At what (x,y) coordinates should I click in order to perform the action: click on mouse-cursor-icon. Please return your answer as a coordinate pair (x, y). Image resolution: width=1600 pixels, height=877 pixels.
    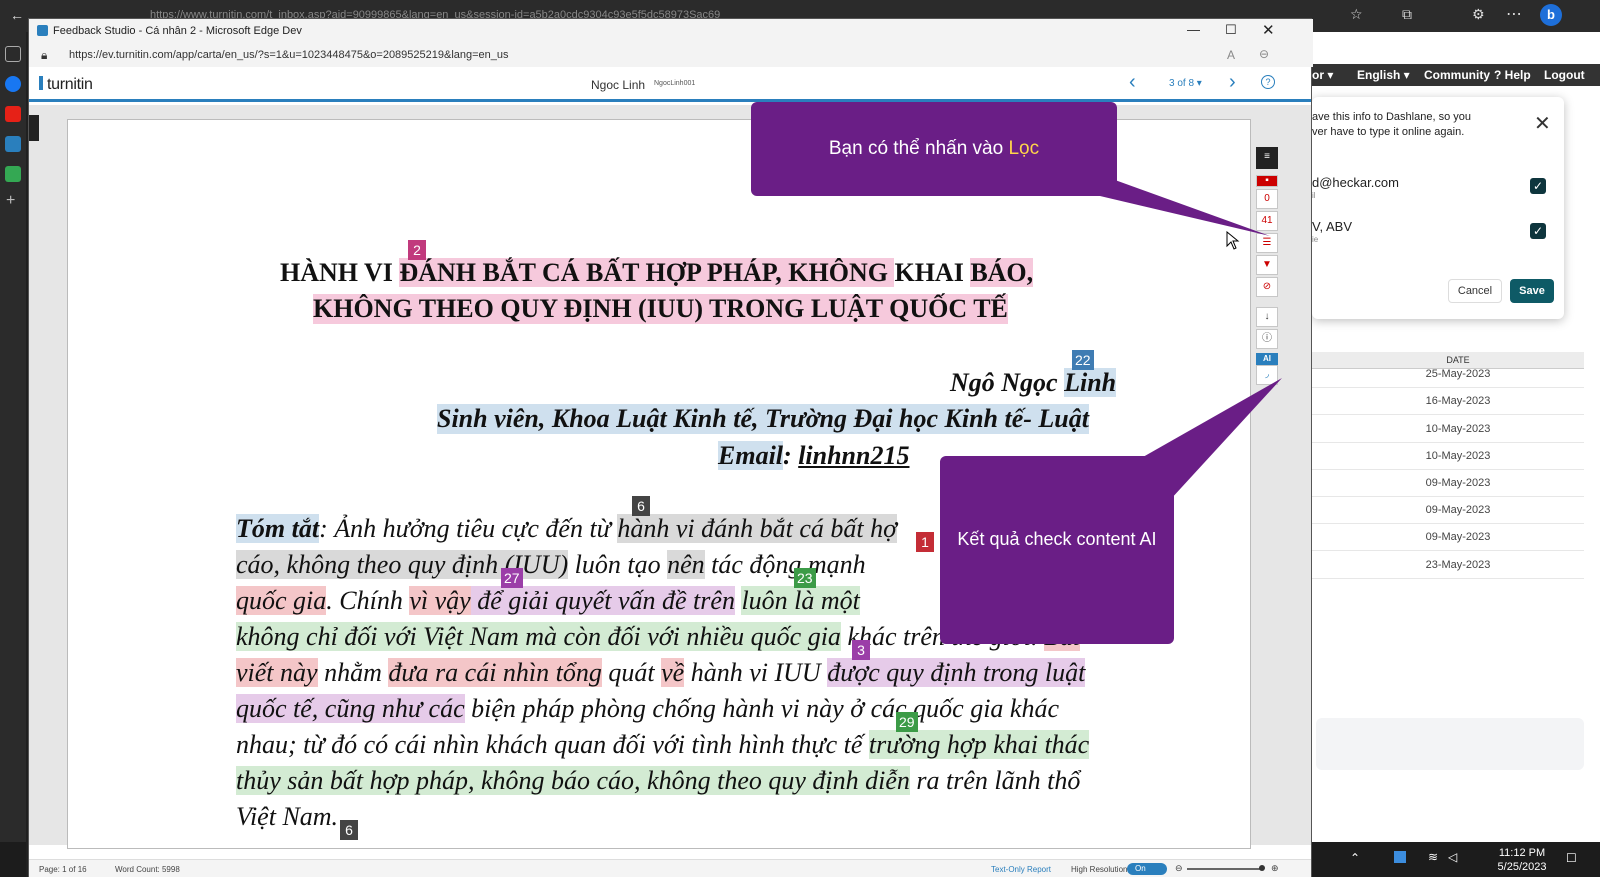
    Looking at the image, I should click on (1233, 240).